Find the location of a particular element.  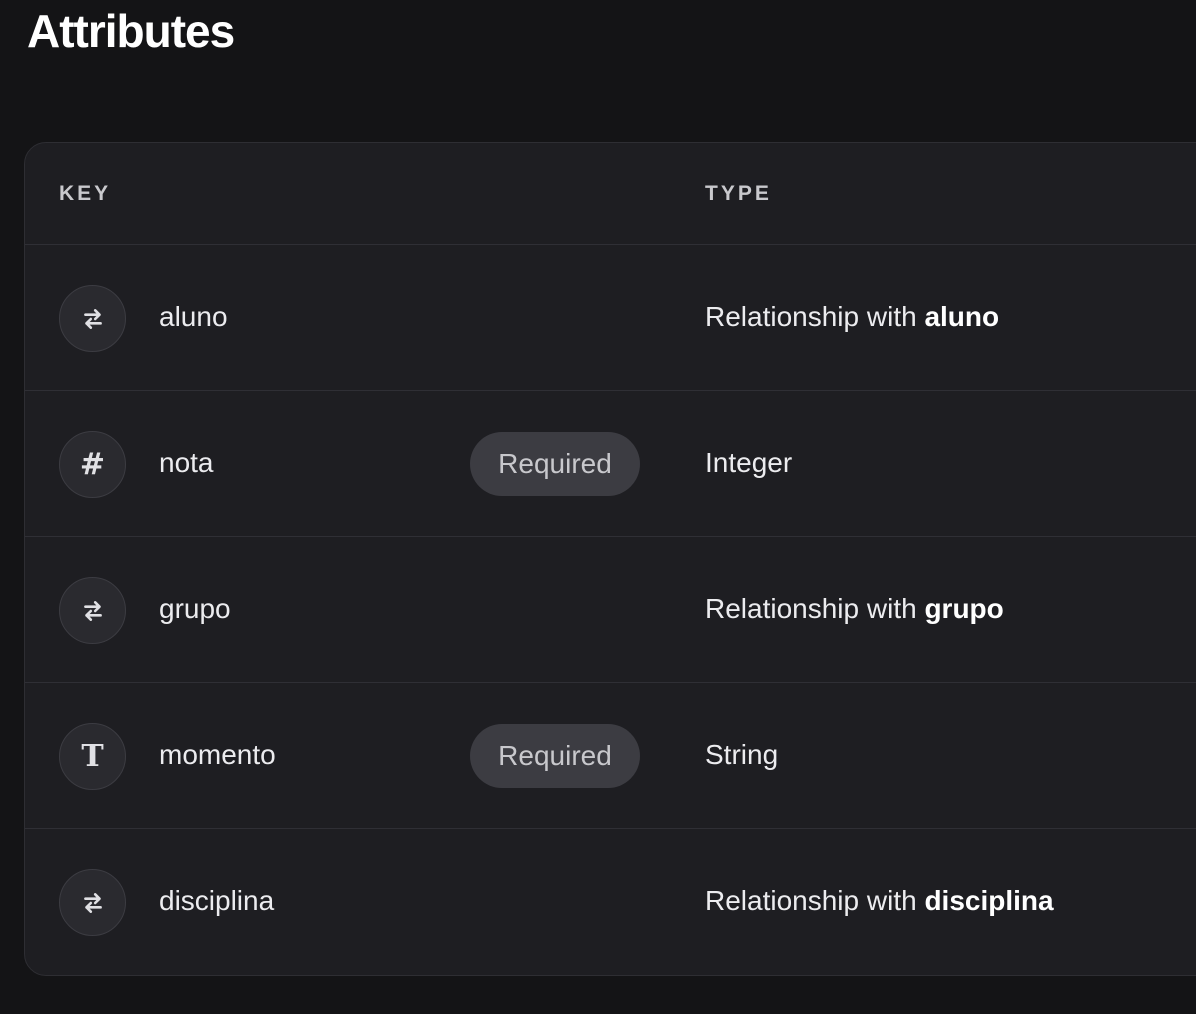

table-row: # nota Required Integer is located at coordinates (610, 464).